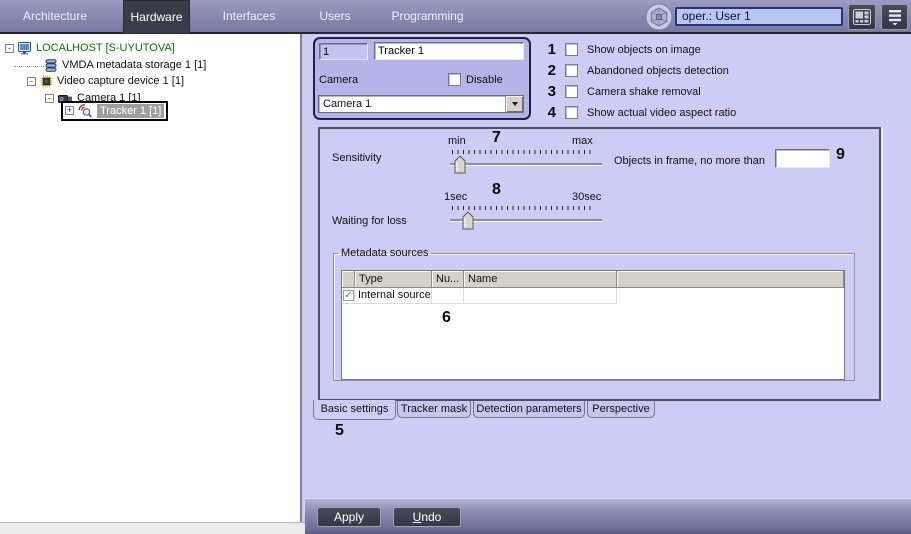 Image resolution: width=911 pixels, height=534 pixels. Describe the element at coordinates (25, 48) in the screenshot. I see `computer-icon` at that location.